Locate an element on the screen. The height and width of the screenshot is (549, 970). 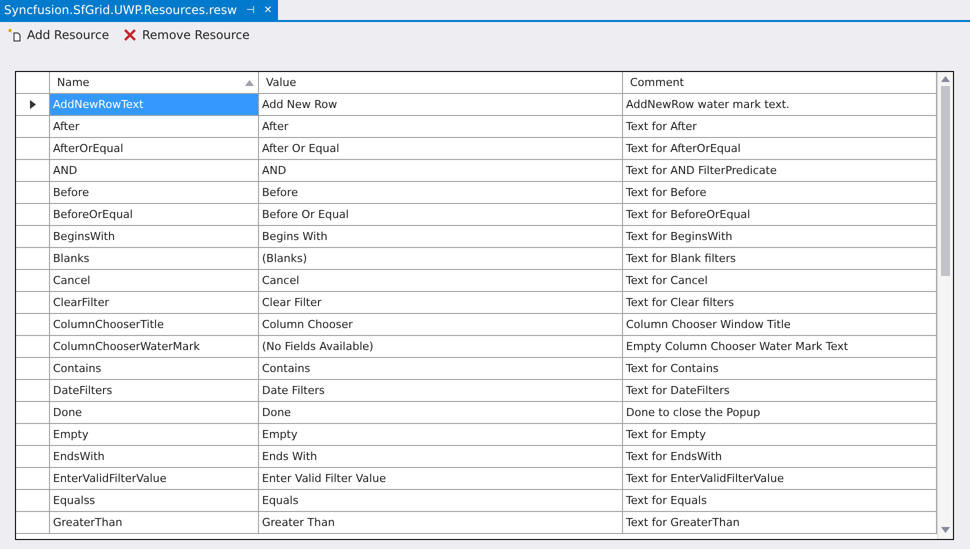
pin-button: ⊣ is located at coordinates (250, 10).